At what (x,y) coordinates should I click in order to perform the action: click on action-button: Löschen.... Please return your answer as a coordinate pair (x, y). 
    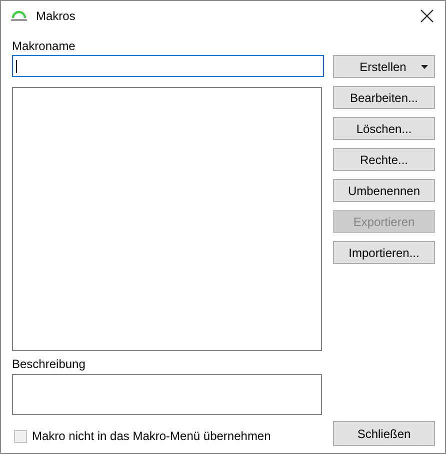
    Looking at the image, I should click on (384, 128).